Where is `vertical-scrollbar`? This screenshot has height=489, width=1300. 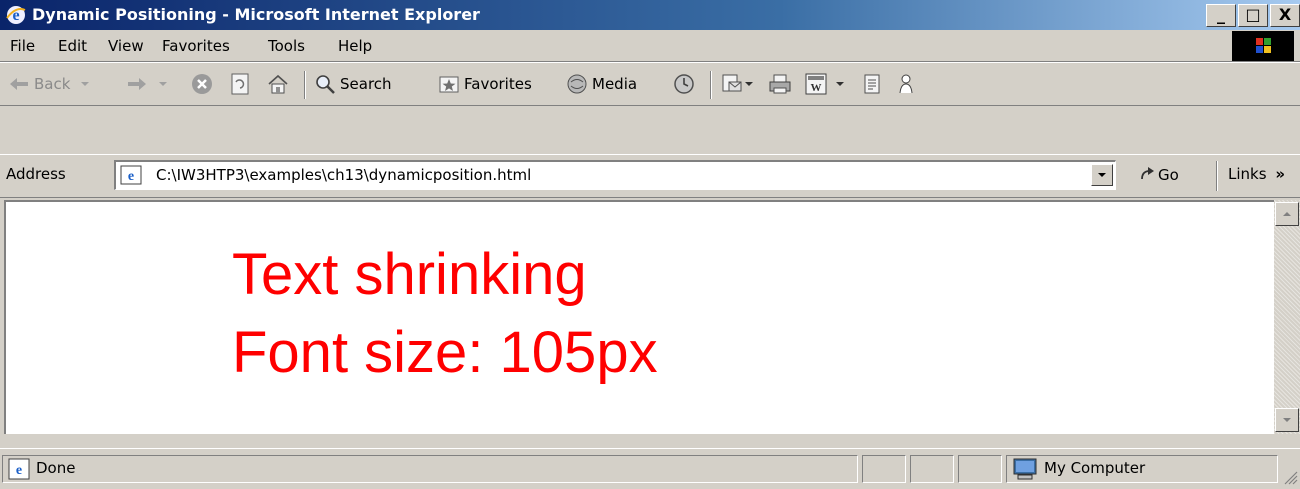
vertical-scrollbar is located at coordinates (1287, 317).